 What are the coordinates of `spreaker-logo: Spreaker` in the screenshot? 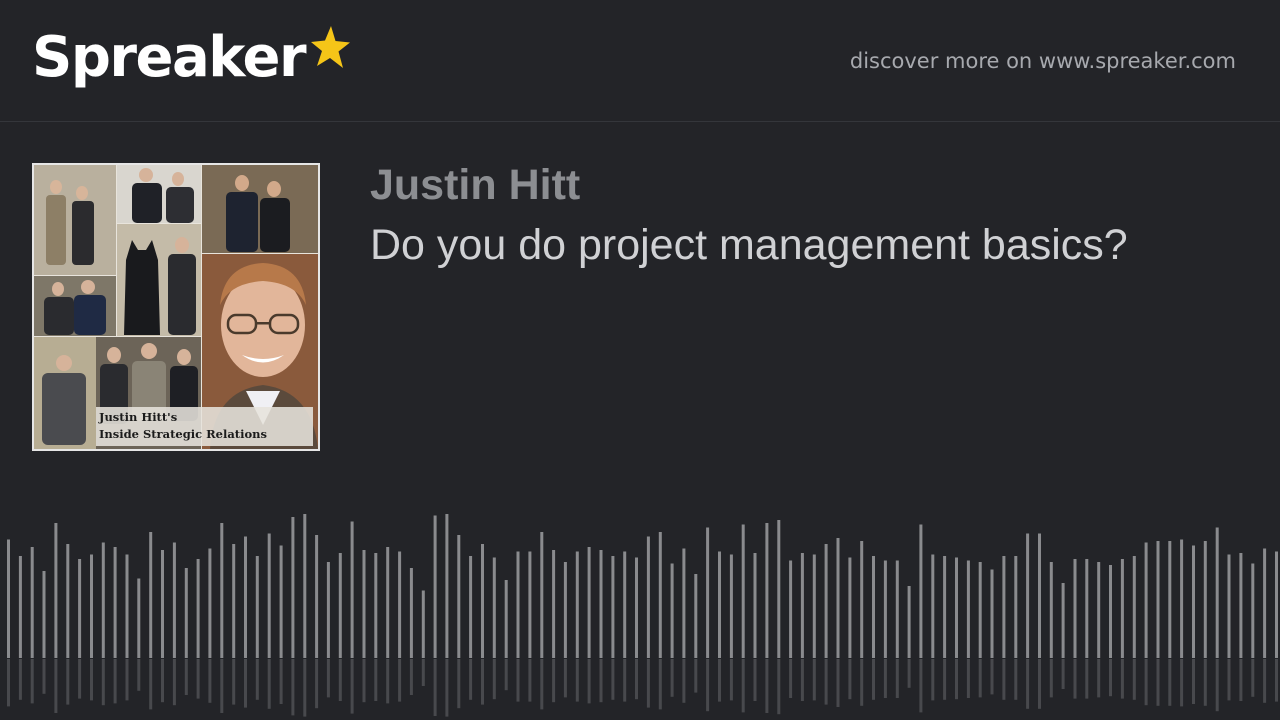 It's located at (191, 60).